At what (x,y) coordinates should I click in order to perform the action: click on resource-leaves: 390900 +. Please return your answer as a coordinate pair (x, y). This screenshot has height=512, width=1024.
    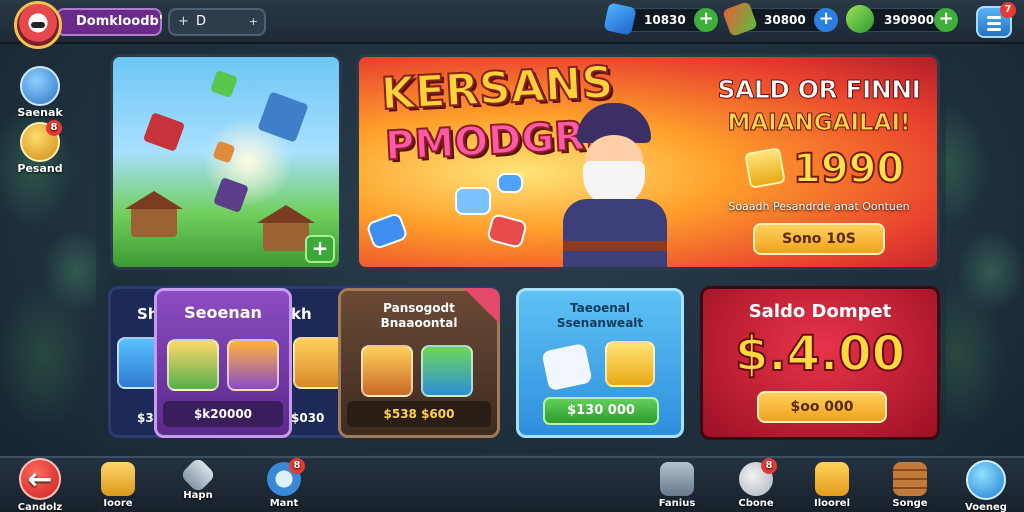
    Looking at the image, I should click on (902, 19).